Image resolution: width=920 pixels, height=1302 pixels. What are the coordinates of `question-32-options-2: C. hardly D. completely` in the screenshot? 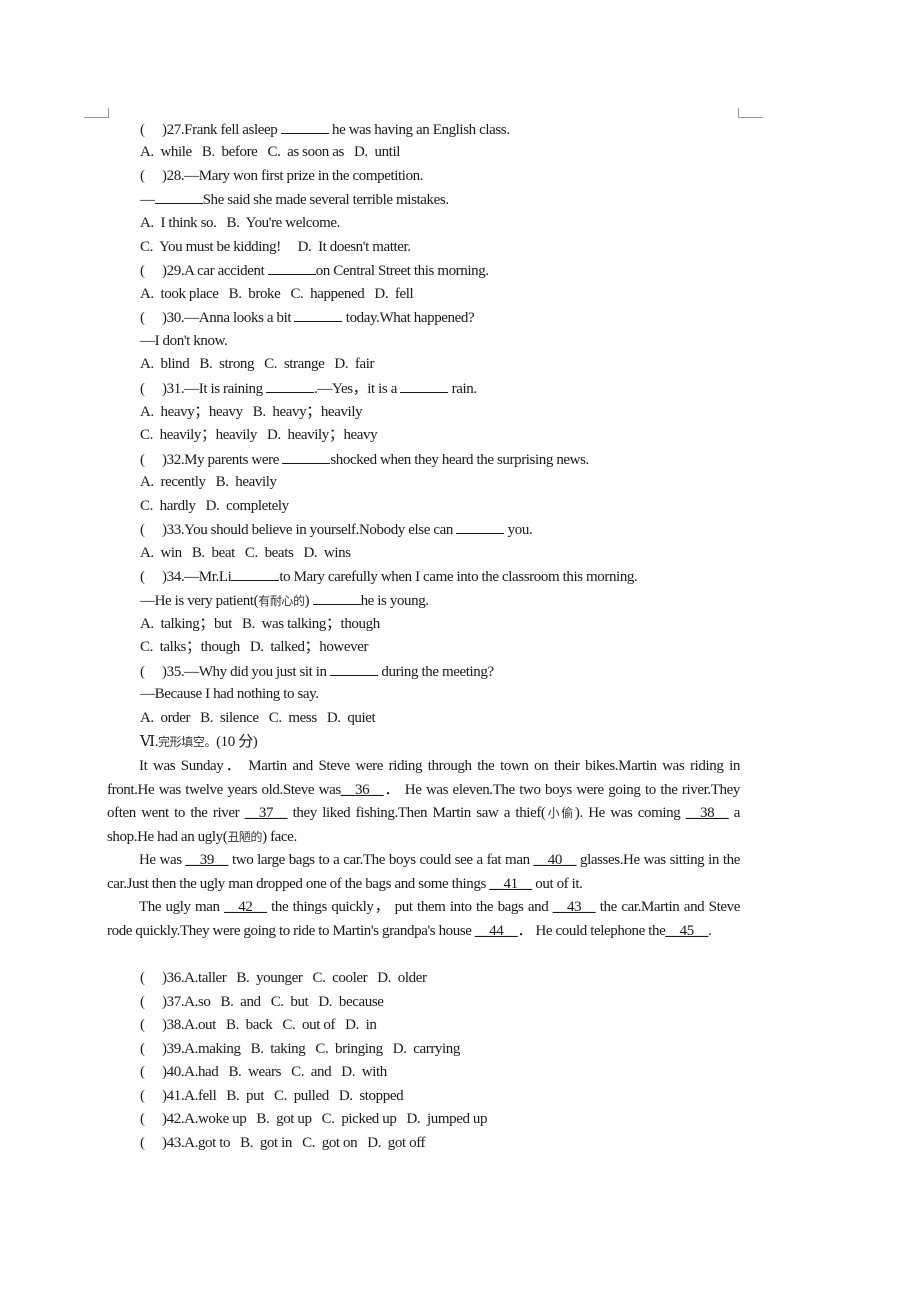 It's located at (214, 506).